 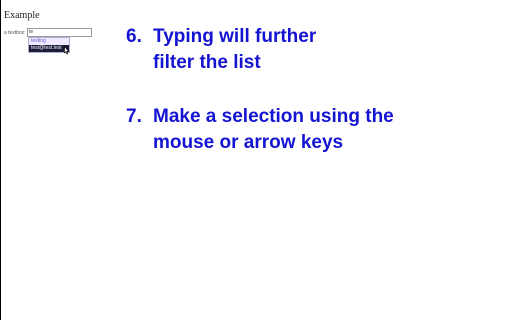 What do you see at coordinates (134, 116) in the screenshot?
I see `step-number: 7.` at bounding box center [134, 116].